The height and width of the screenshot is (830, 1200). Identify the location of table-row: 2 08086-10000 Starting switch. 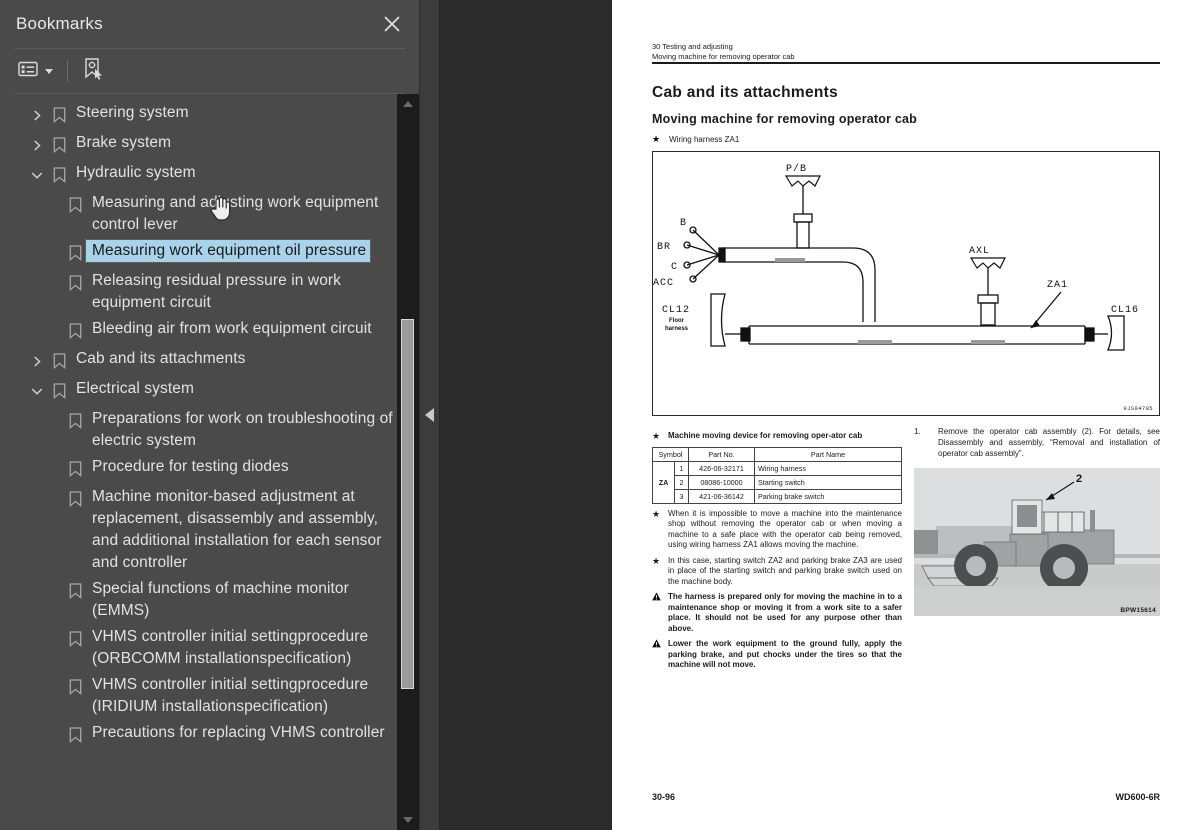
(777, 482).